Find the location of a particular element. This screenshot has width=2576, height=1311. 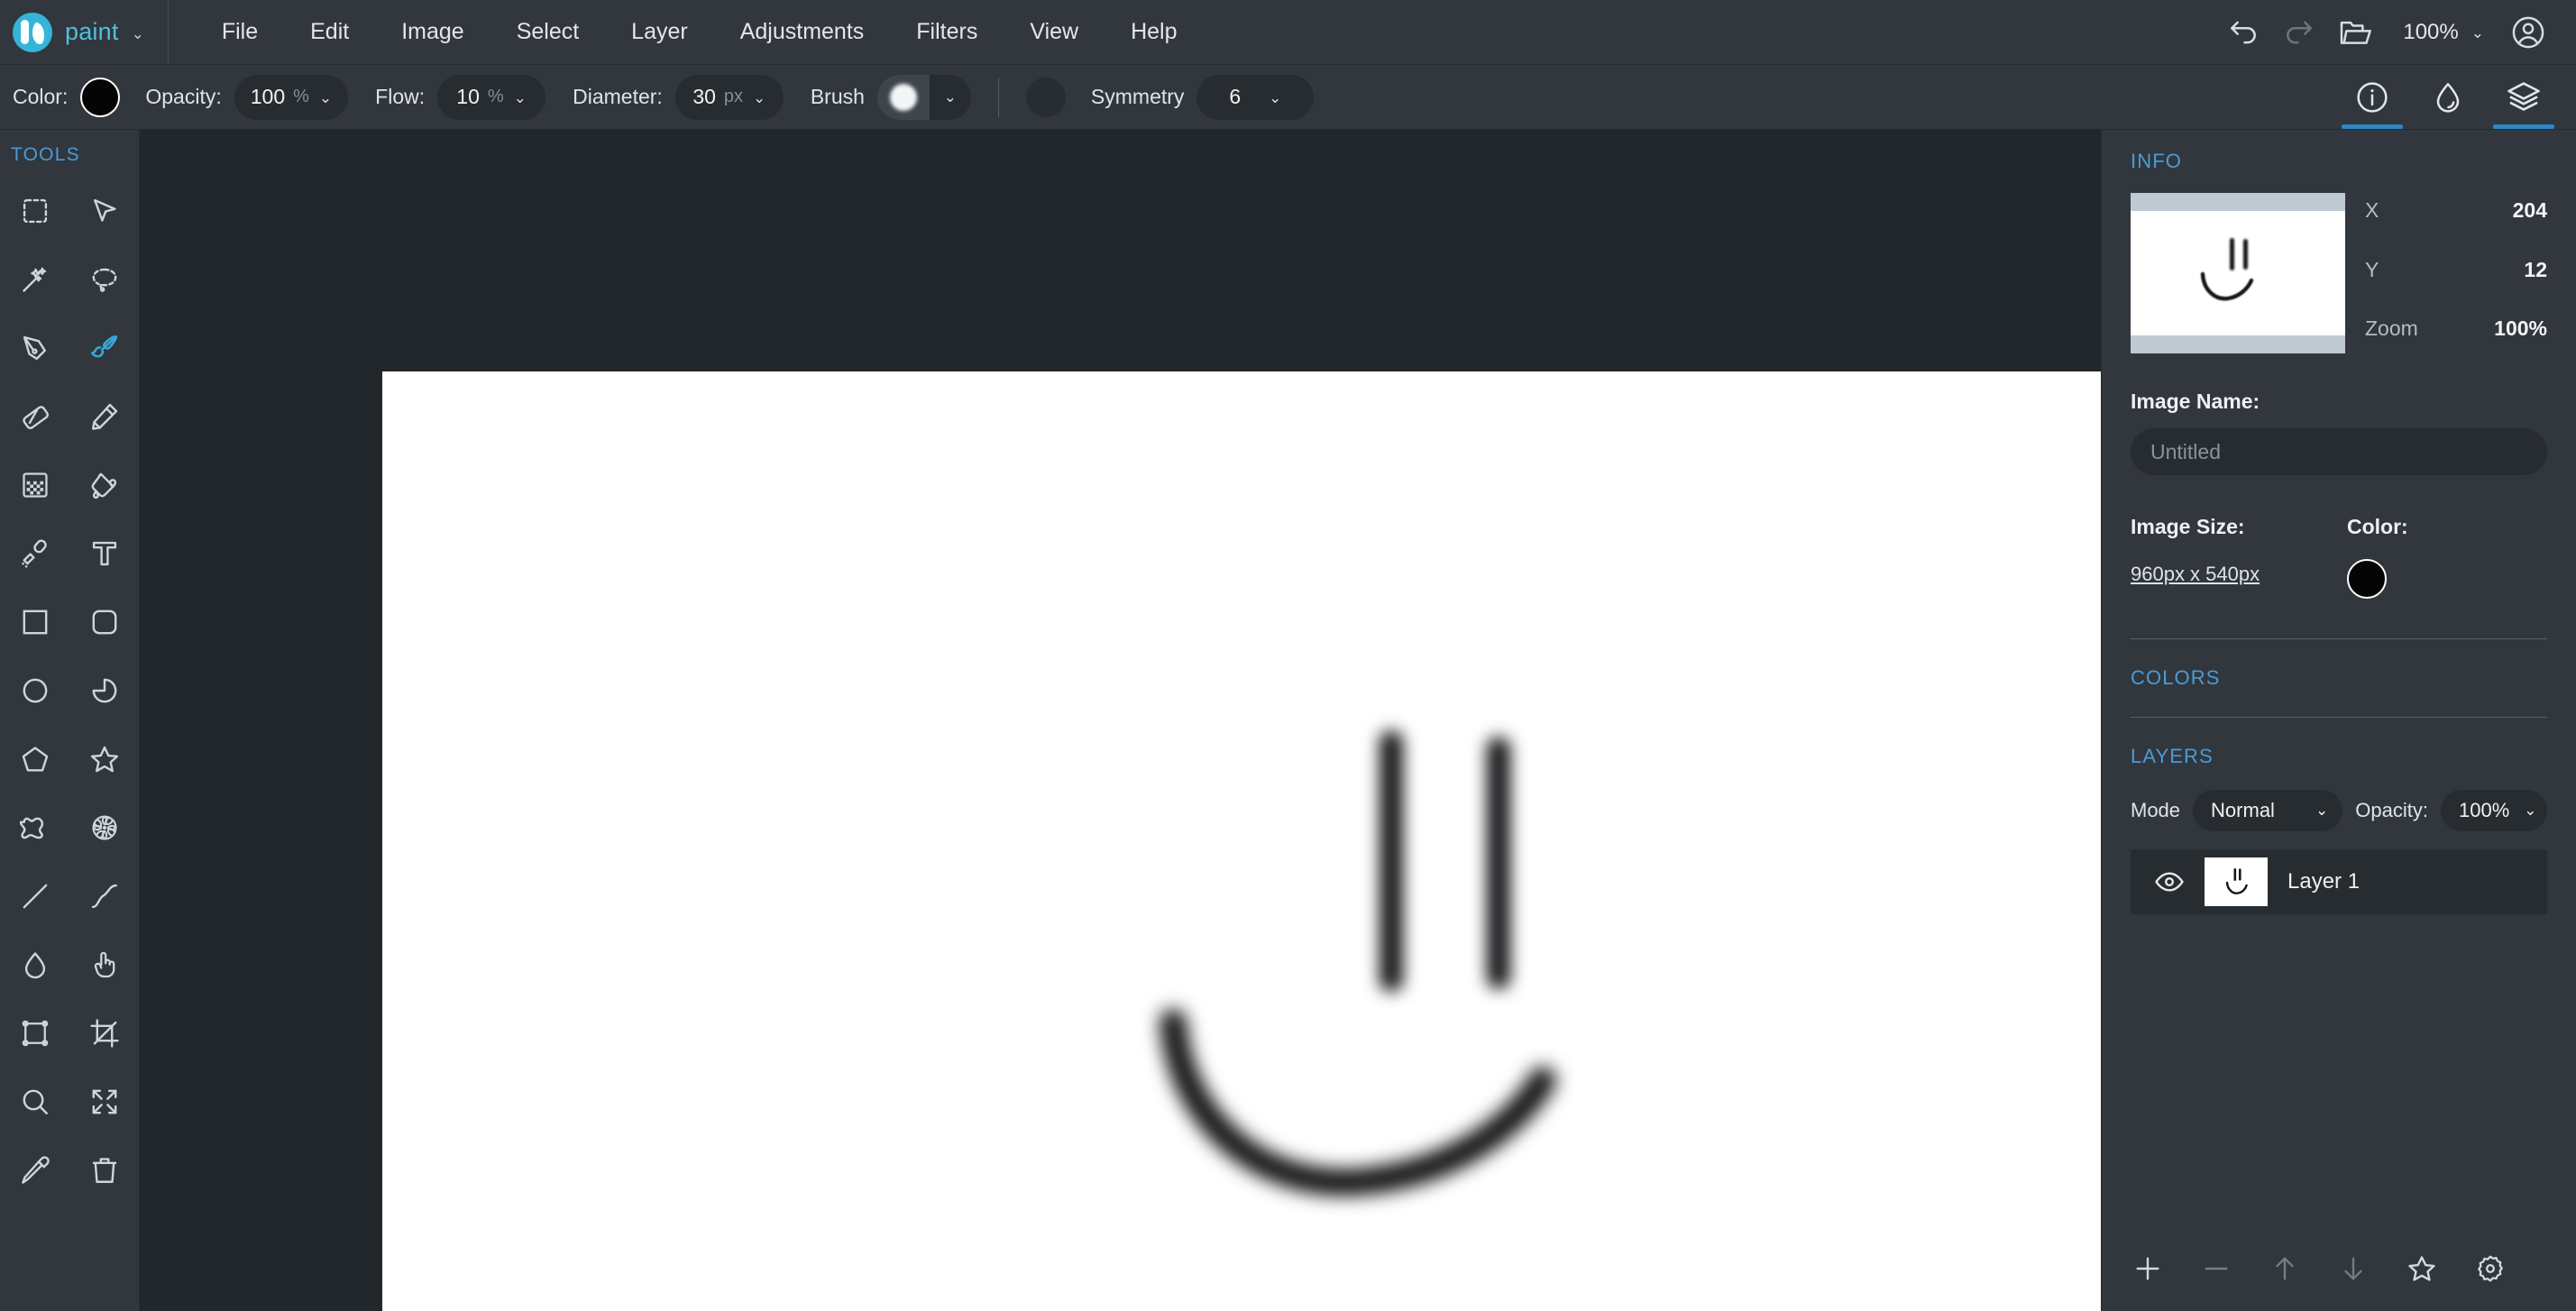

app-brand: paint ⌄ is located at coordinates (84, 32).